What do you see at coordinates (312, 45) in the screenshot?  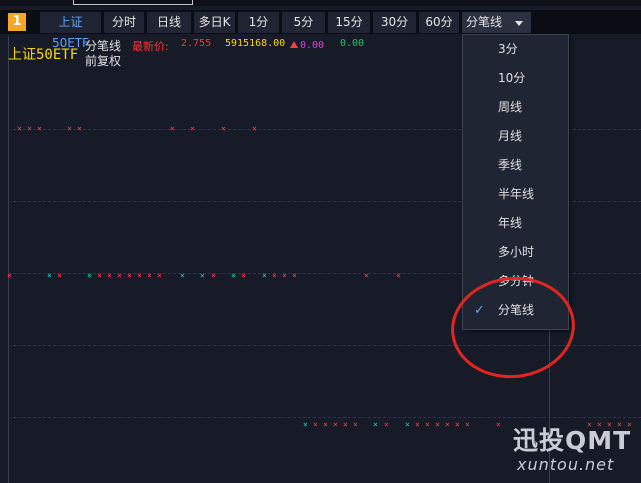 I see `change-value: 0.00` at bounding box center [312, 45].